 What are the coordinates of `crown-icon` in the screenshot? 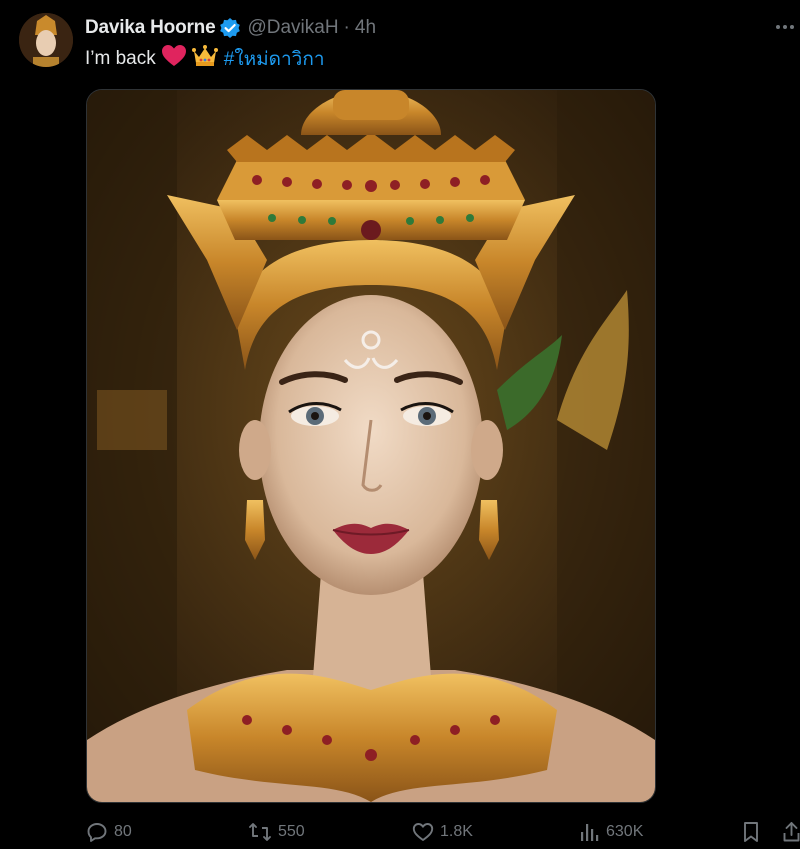 It's located at (204, 59).